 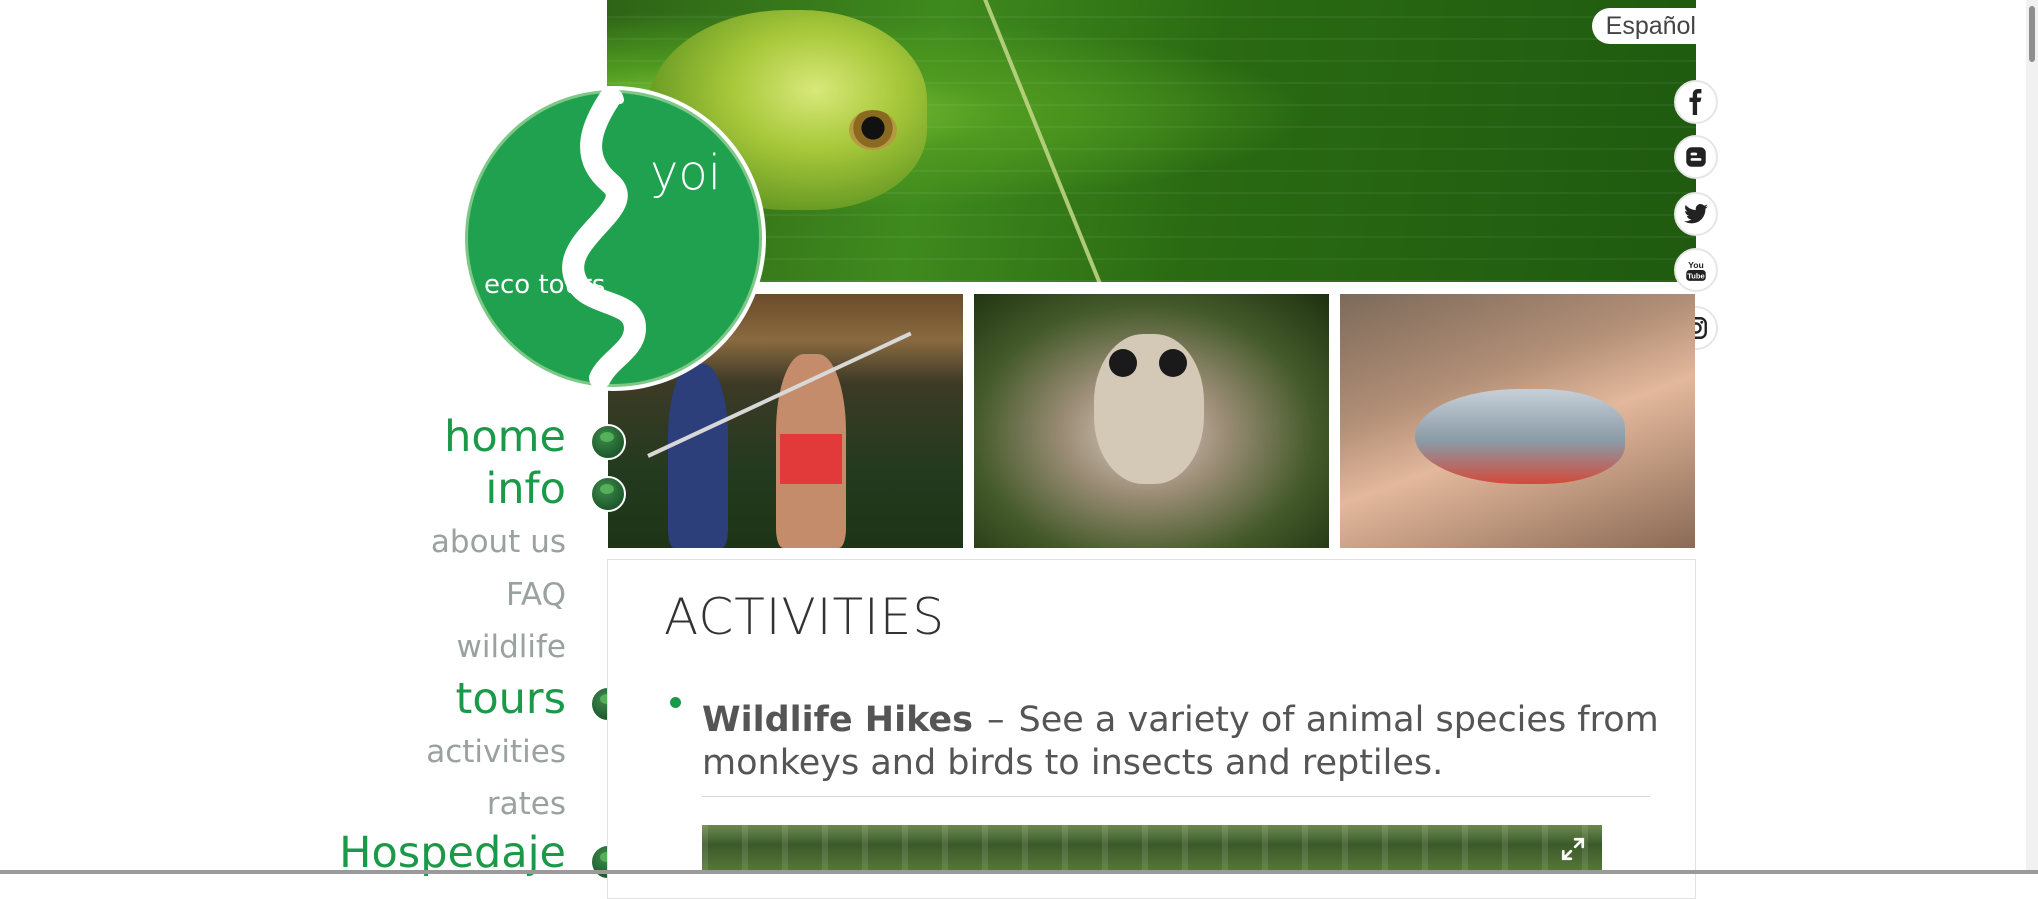 I want to click on nav-activities: activities, so click(x=496, y=752).